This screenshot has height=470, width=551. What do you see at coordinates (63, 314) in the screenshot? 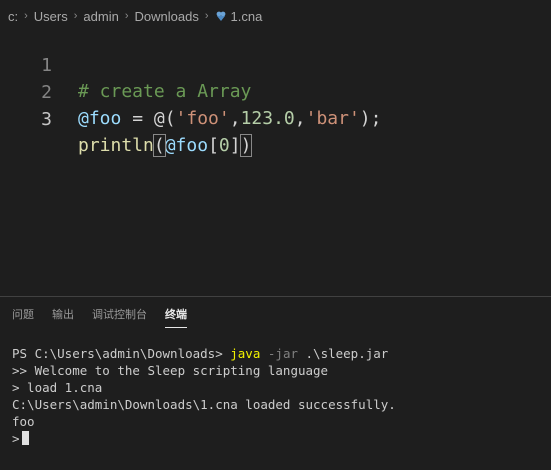
I see `tab-output: 输出` at bounding box center [63, 314].